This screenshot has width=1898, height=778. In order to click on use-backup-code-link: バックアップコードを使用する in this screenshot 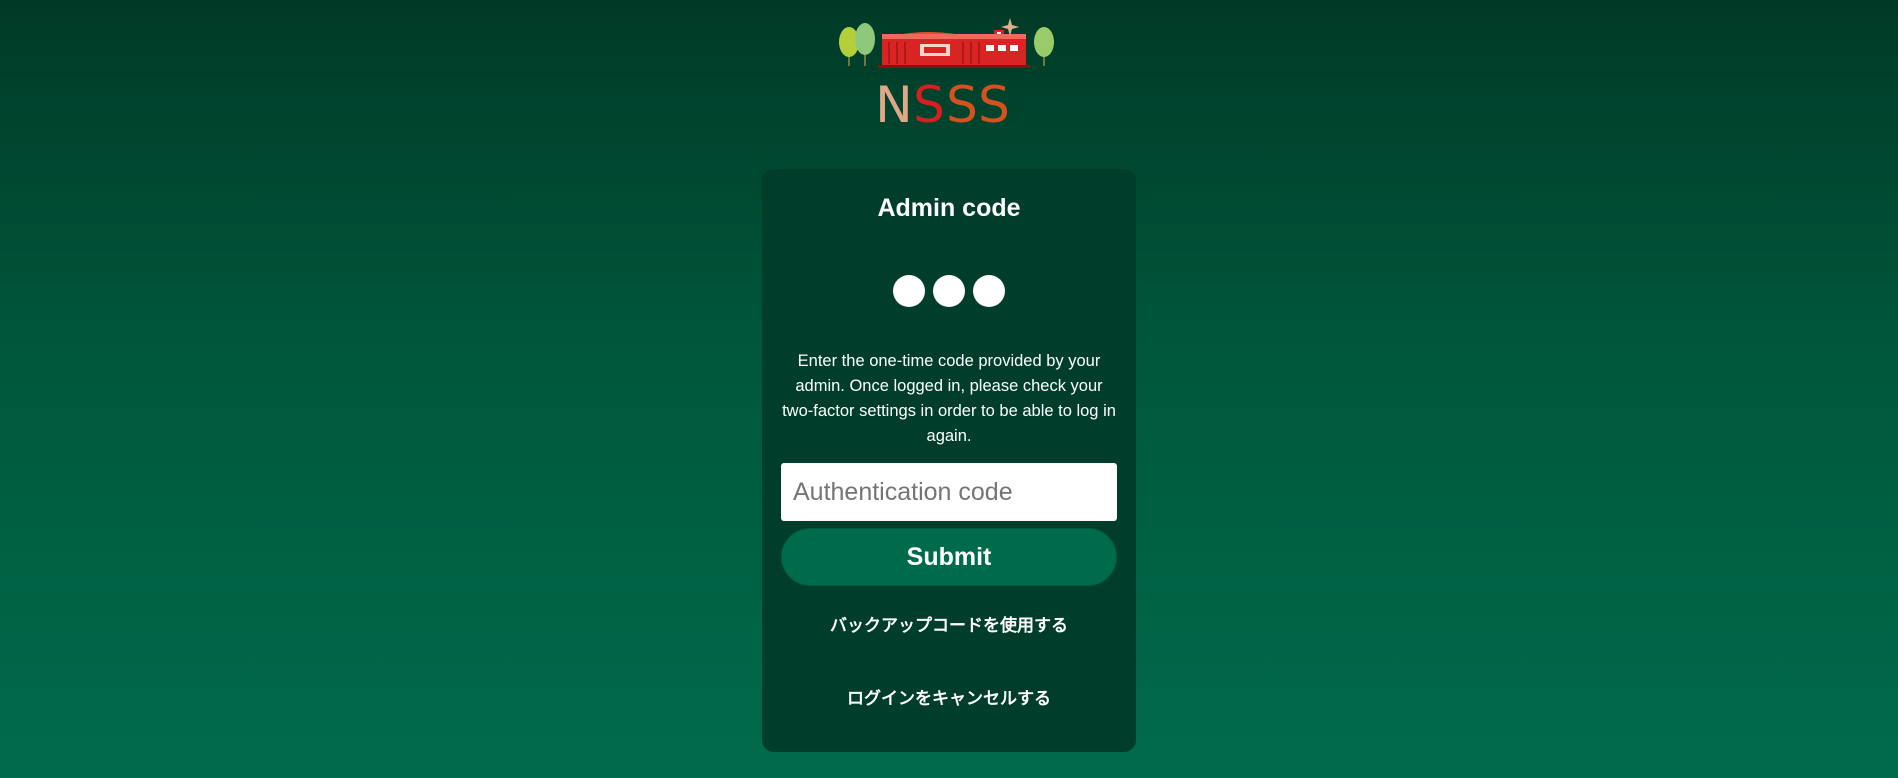, I will do `click(949, 623)`.